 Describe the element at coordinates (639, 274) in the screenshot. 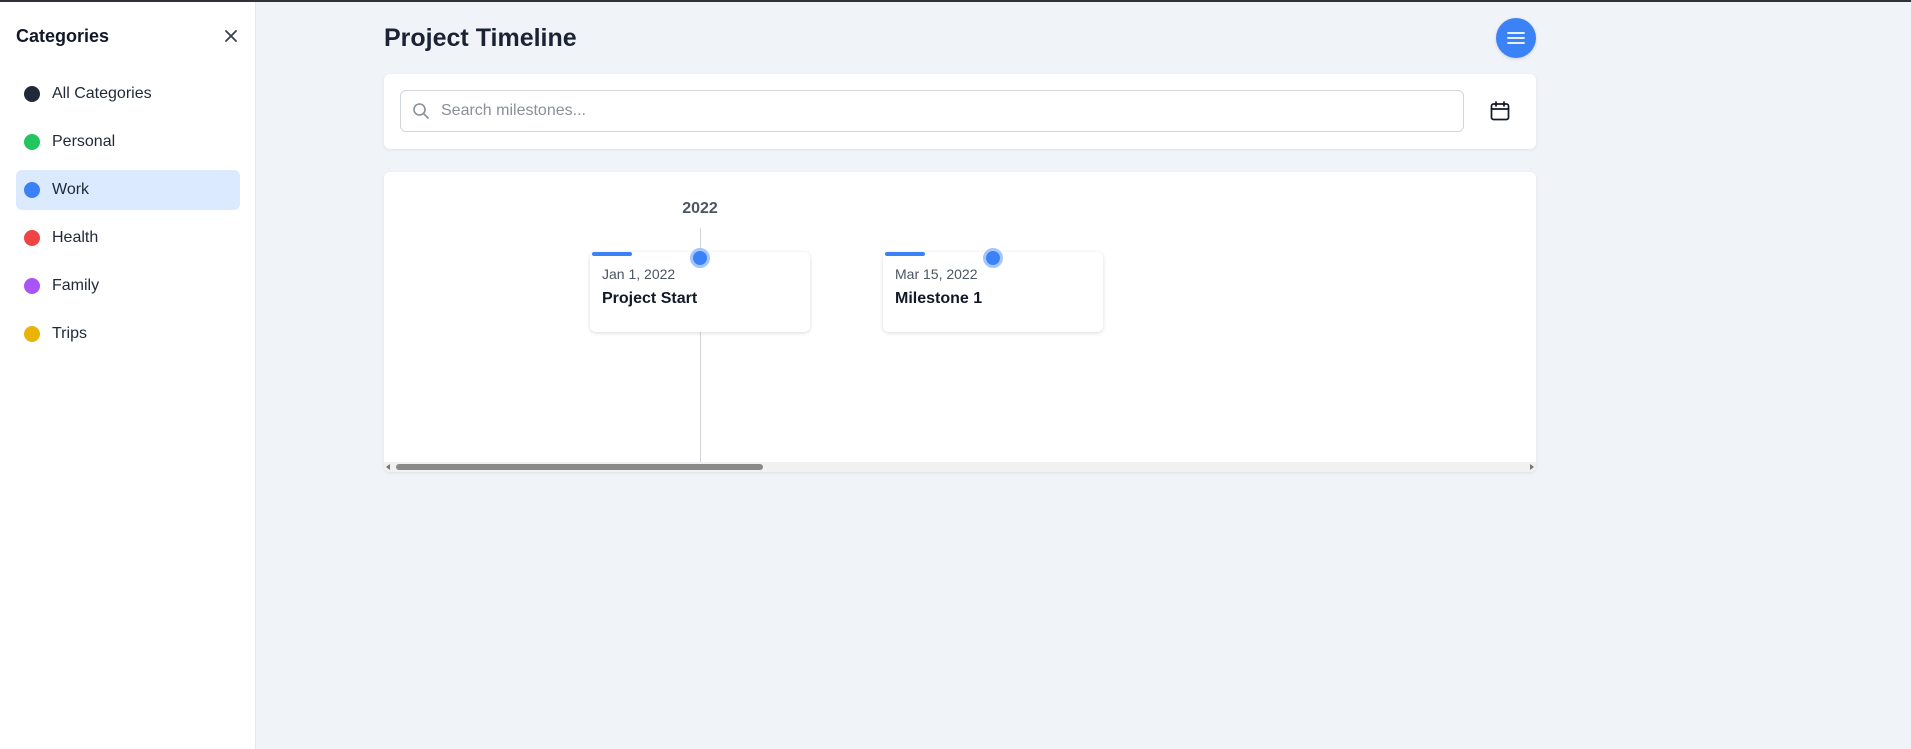

I see `milestone-date: Jan 1, 2022` at that location.